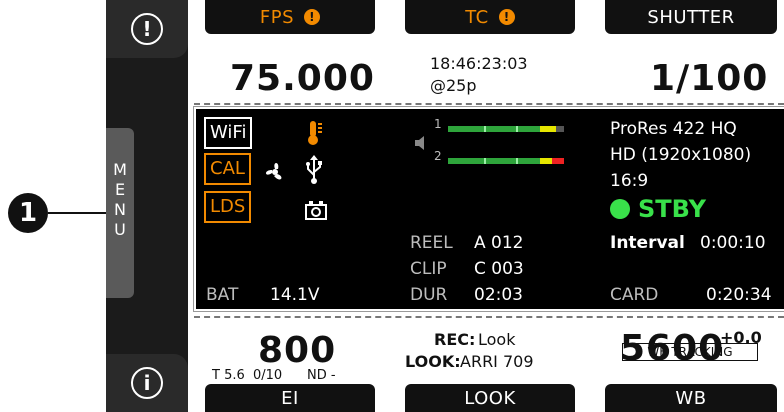  What do you see at coordinates (302, 78) in the screenshot?
I see `fps-value: 75.000` at bounding box center [302, 78].